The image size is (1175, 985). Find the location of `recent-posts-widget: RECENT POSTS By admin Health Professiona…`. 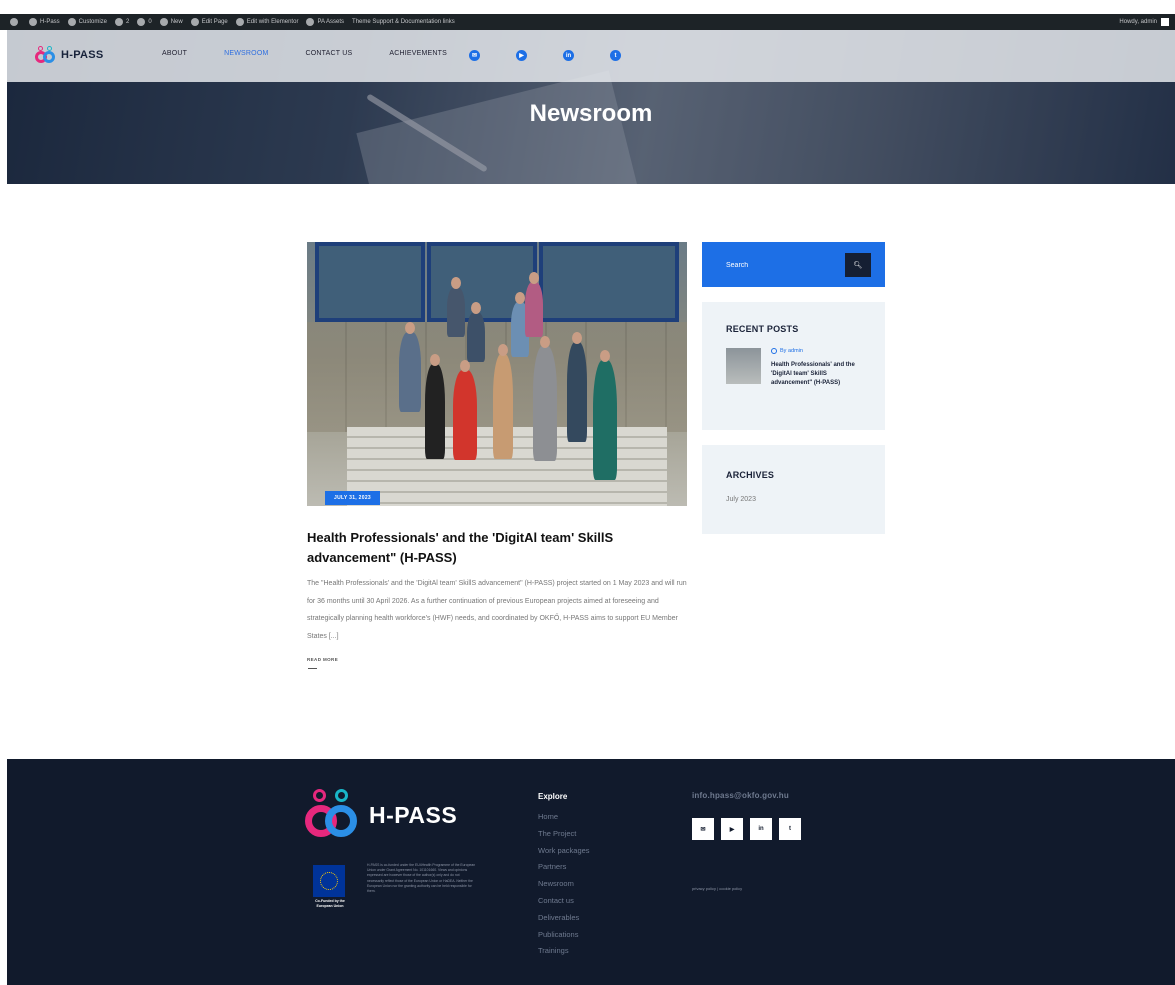

recent-posts-widget: RECENT POSTS By admin Health Professiona… is located at coordinates (793, 366).